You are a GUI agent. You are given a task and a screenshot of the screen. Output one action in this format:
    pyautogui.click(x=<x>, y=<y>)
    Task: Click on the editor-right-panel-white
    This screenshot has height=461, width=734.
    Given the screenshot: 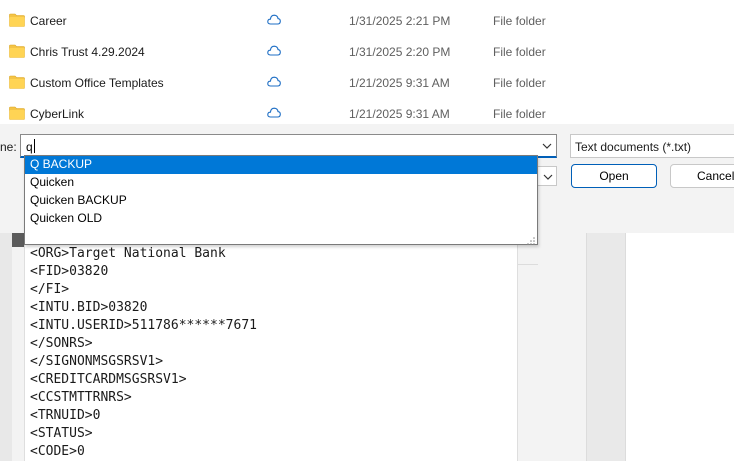 What is the action you would take?
    pyautogui.click(x=680, y=347)
    